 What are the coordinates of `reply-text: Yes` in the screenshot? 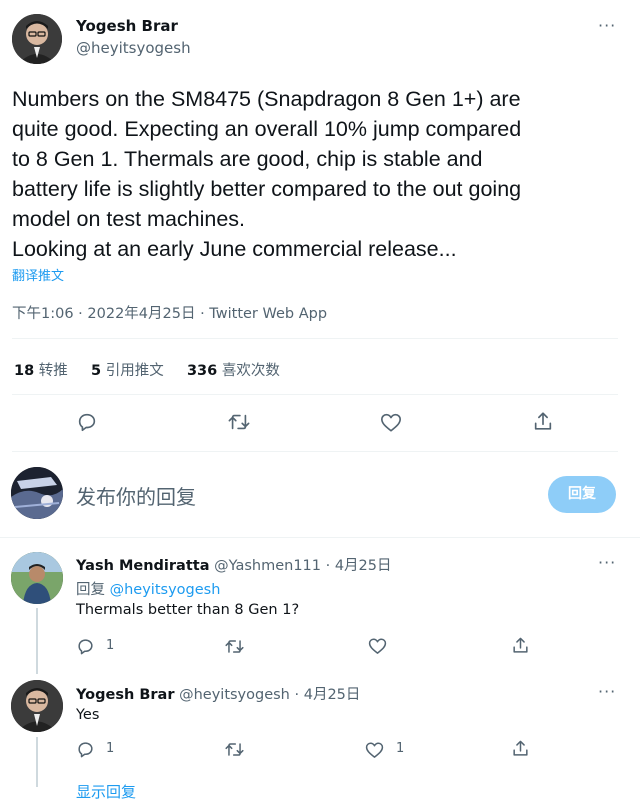 It's located at (88, 715).